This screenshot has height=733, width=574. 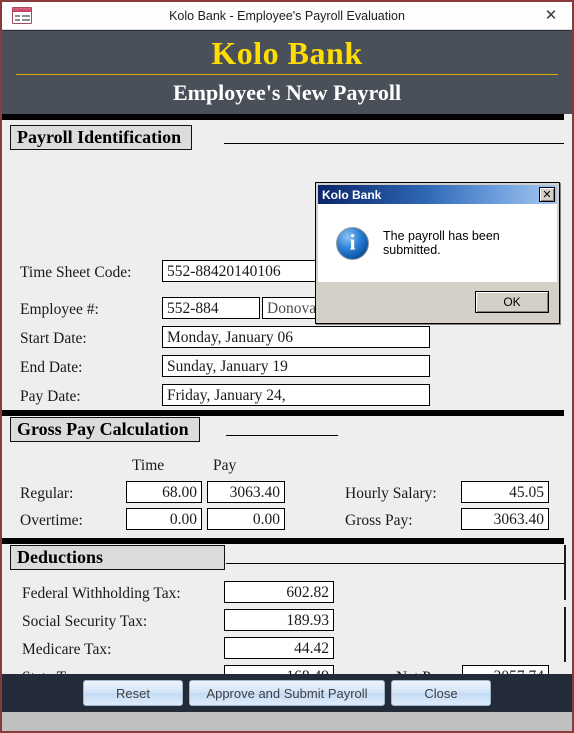 What do you see at coordinates (22, 15) in the screenshot?
I see `access-form-icon` at bounding box center [22, 15].